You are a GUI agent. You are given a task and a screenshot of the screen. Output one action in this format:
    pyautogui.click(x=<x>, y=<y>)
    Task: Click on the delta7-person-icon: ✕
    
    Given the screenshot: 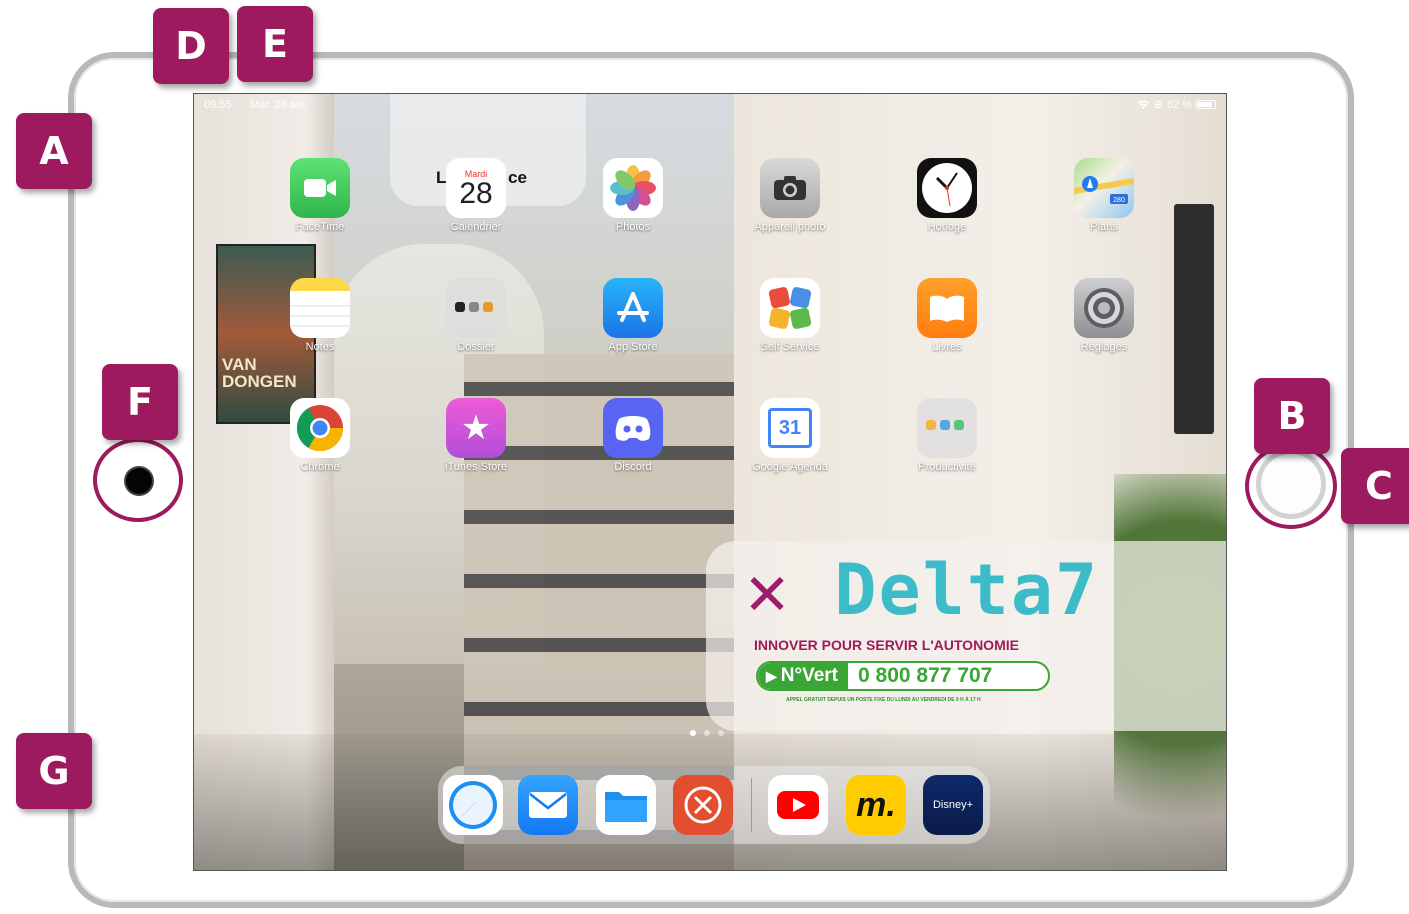 What is the action you would take?
    pyautogui.click(x=768, y=590)
    